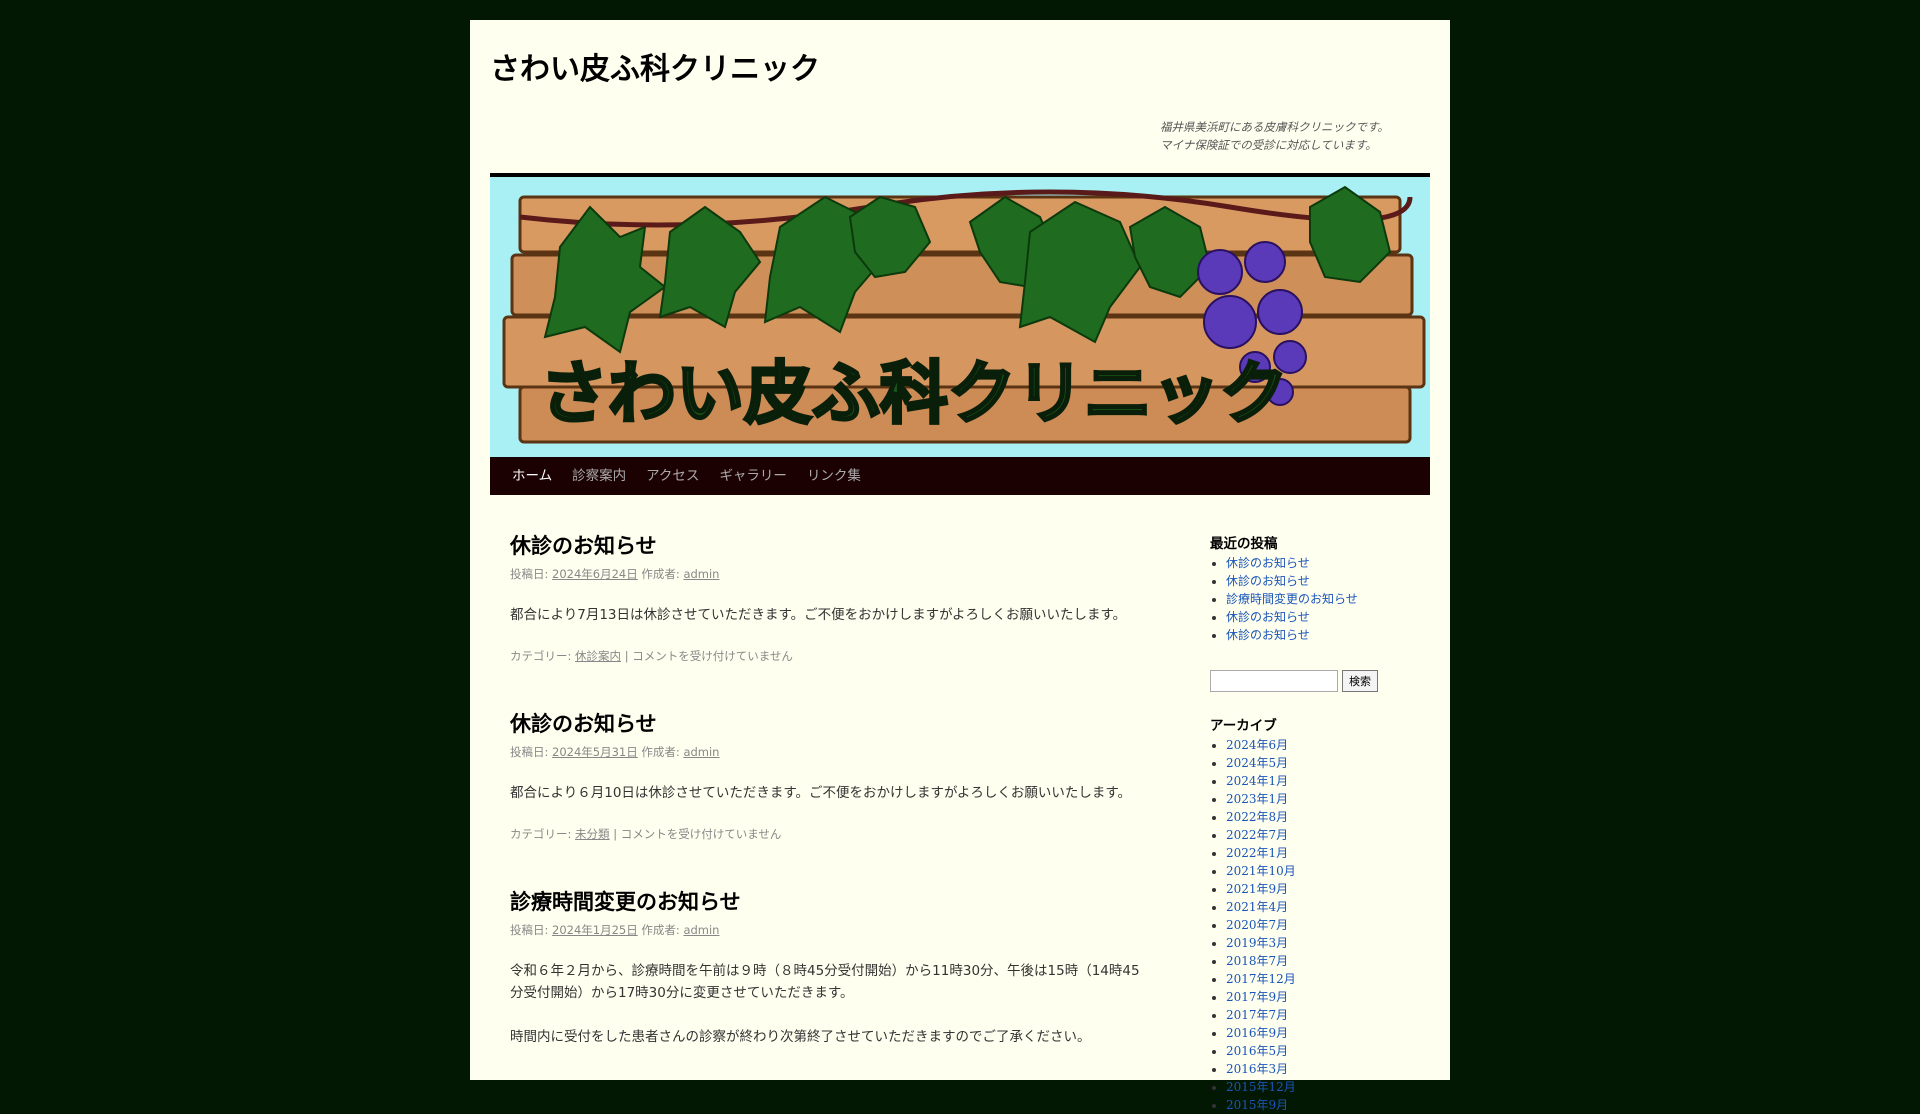  What do you see at coordinates (1328, 907) in the screenshot?
I see `archive-item: 2021年4月` at bounding box center [1328, 907].